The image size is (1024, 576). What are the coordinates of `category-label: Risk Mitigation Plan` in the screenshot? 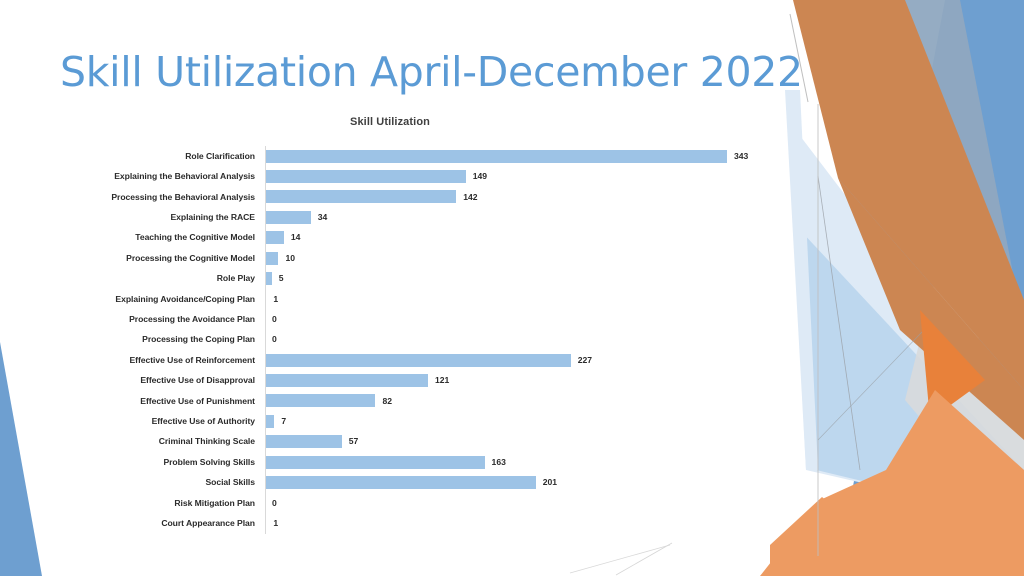 It's located at (214, 502).